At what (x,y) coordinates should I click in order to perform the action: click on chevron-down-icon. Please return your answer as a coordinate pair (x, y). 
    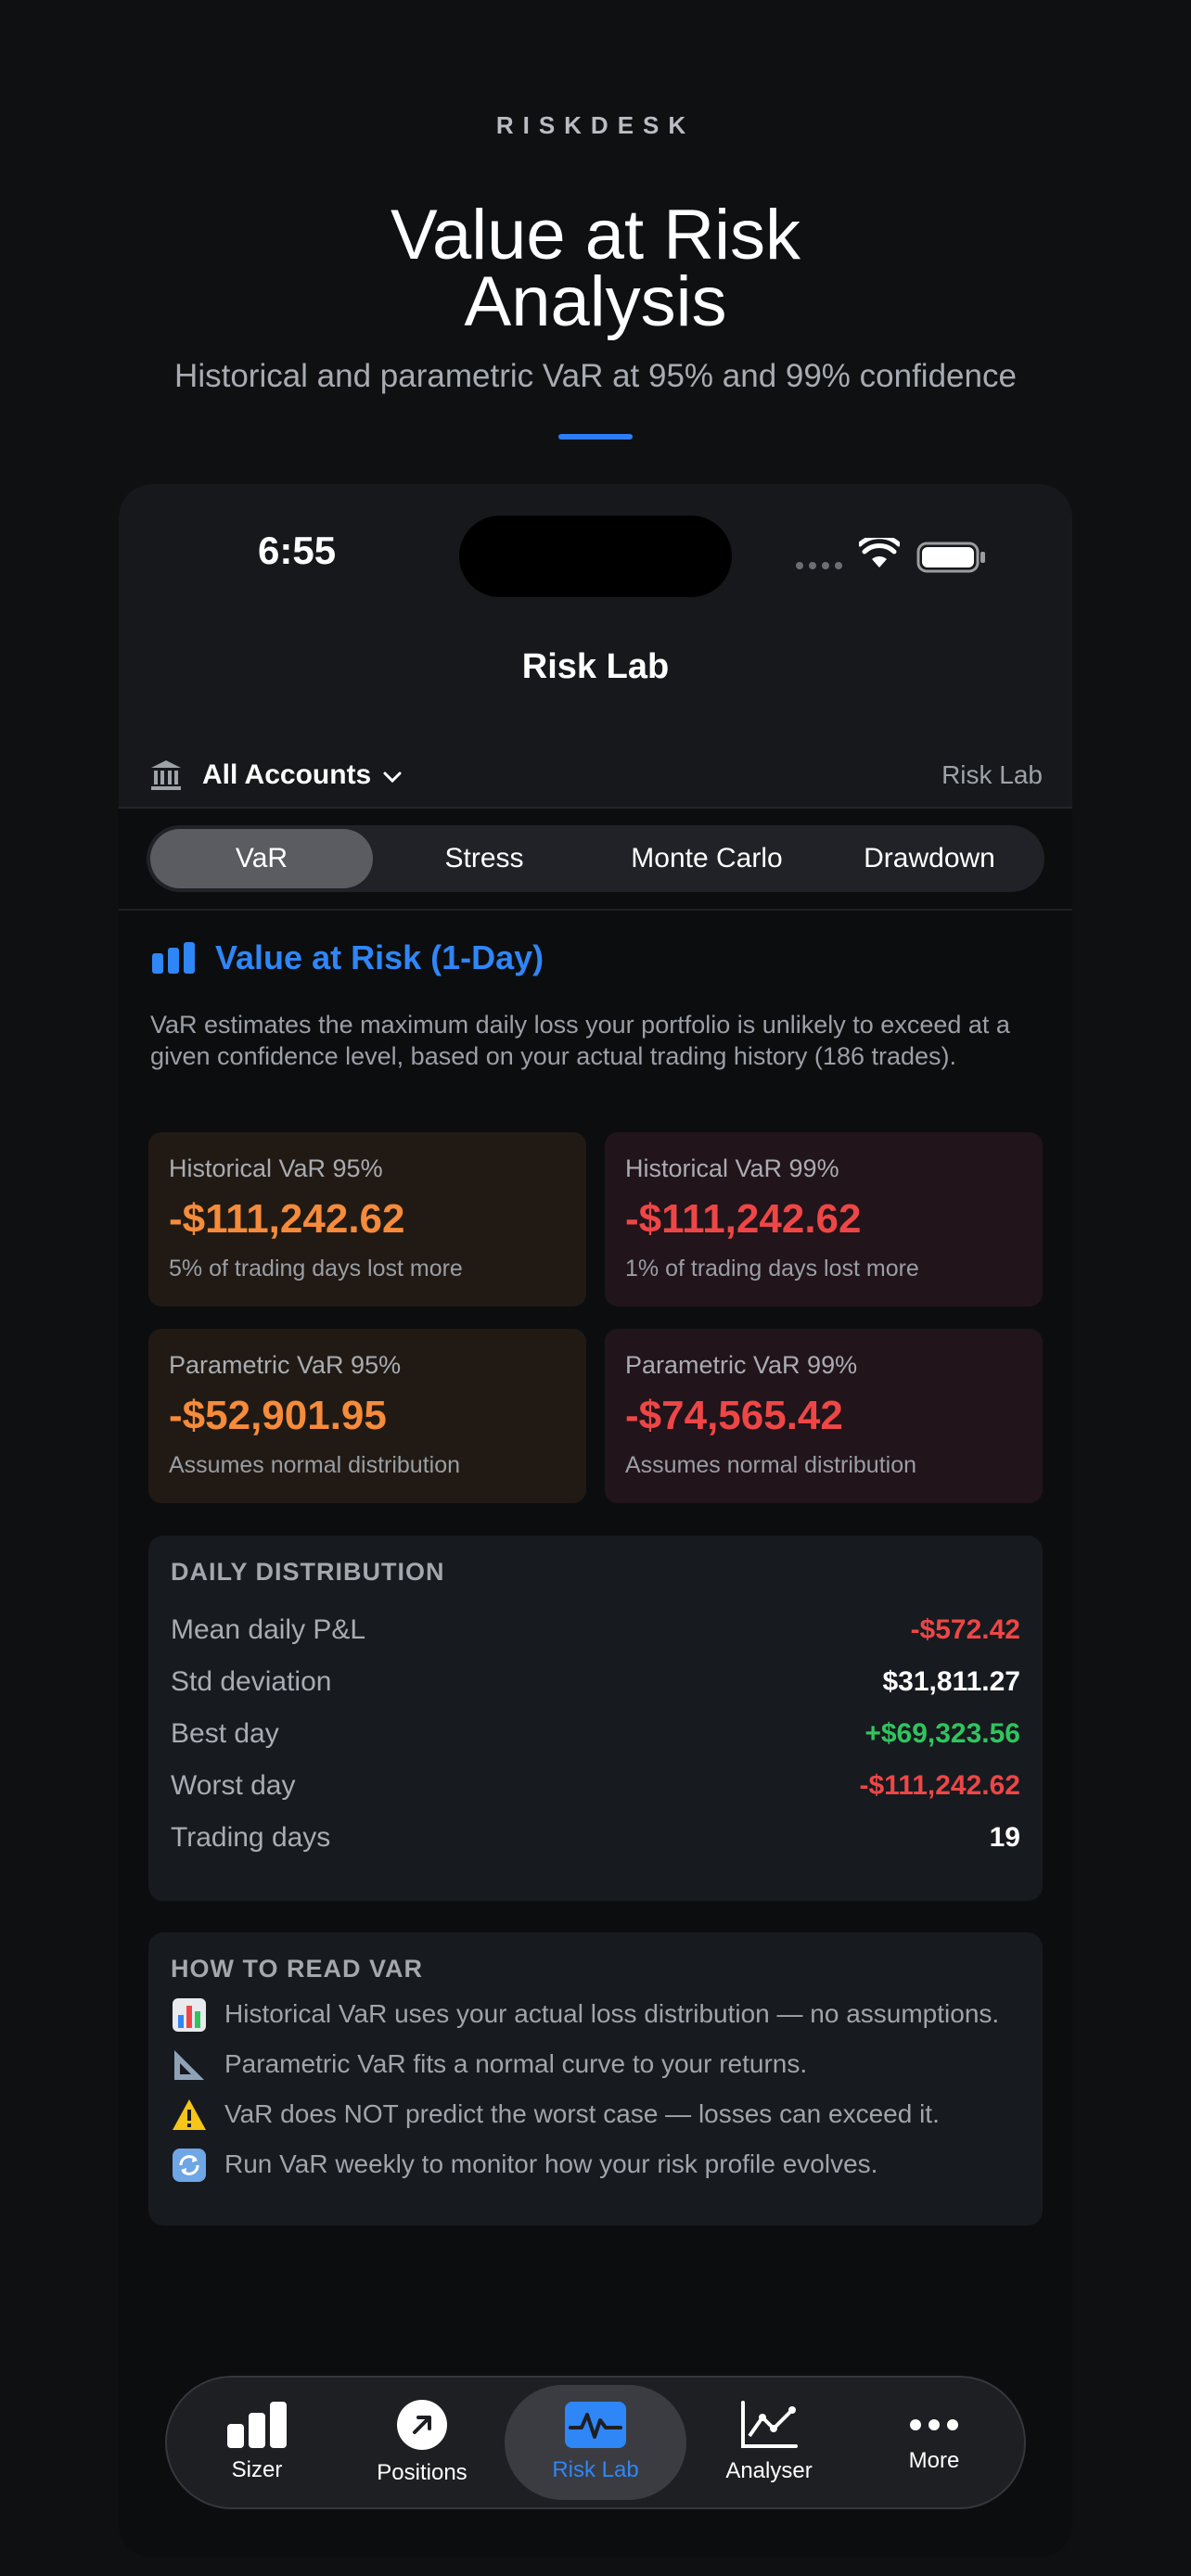
    Looking at the image, I should click on (392, 778).